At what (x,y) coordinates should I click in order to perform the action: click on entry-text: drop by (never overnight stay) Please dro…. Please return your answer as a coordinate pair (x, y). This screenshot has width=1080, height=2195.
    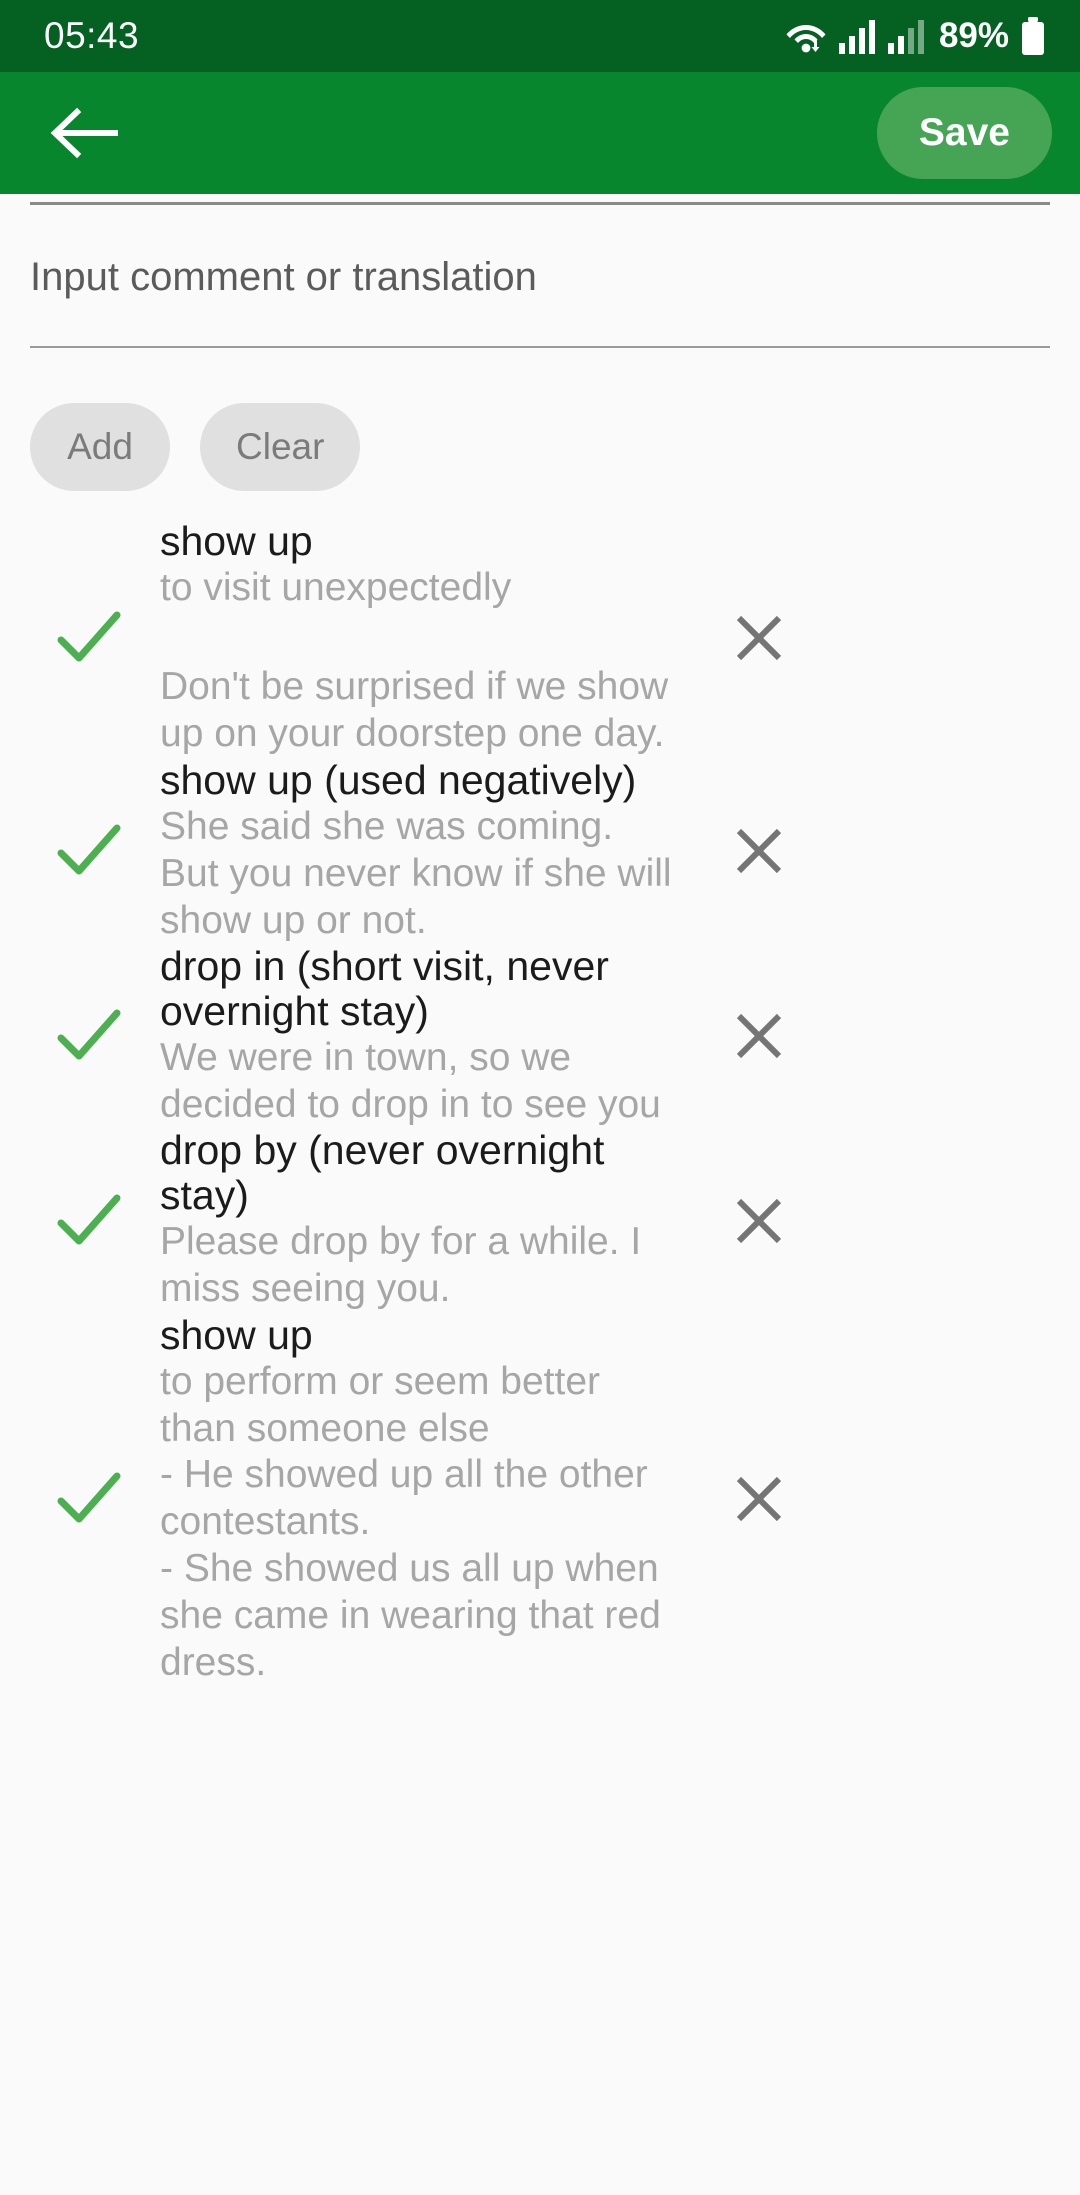
    Looking at the image, I should click on (430, 1220).